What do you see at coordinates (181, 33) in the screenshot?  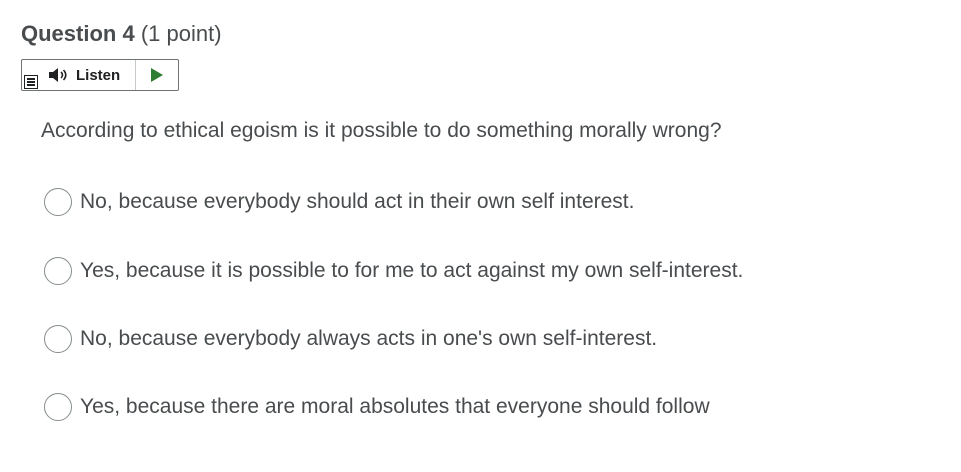 I see `question-points: (1 point)` at bounding box center [181, 33].